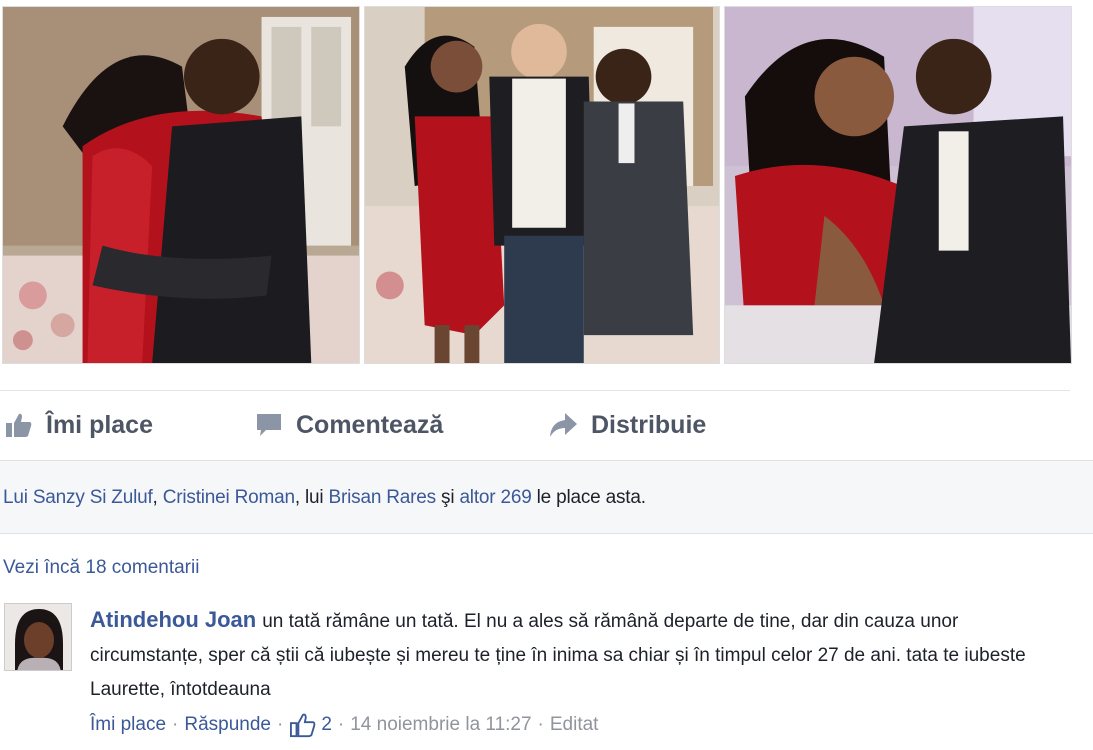 The height and width of the screenshot is (750, 1093). Describe the element at coordinates (128, 725) in the screenshot. I see `comment-like-link: Îmi place` at that location.